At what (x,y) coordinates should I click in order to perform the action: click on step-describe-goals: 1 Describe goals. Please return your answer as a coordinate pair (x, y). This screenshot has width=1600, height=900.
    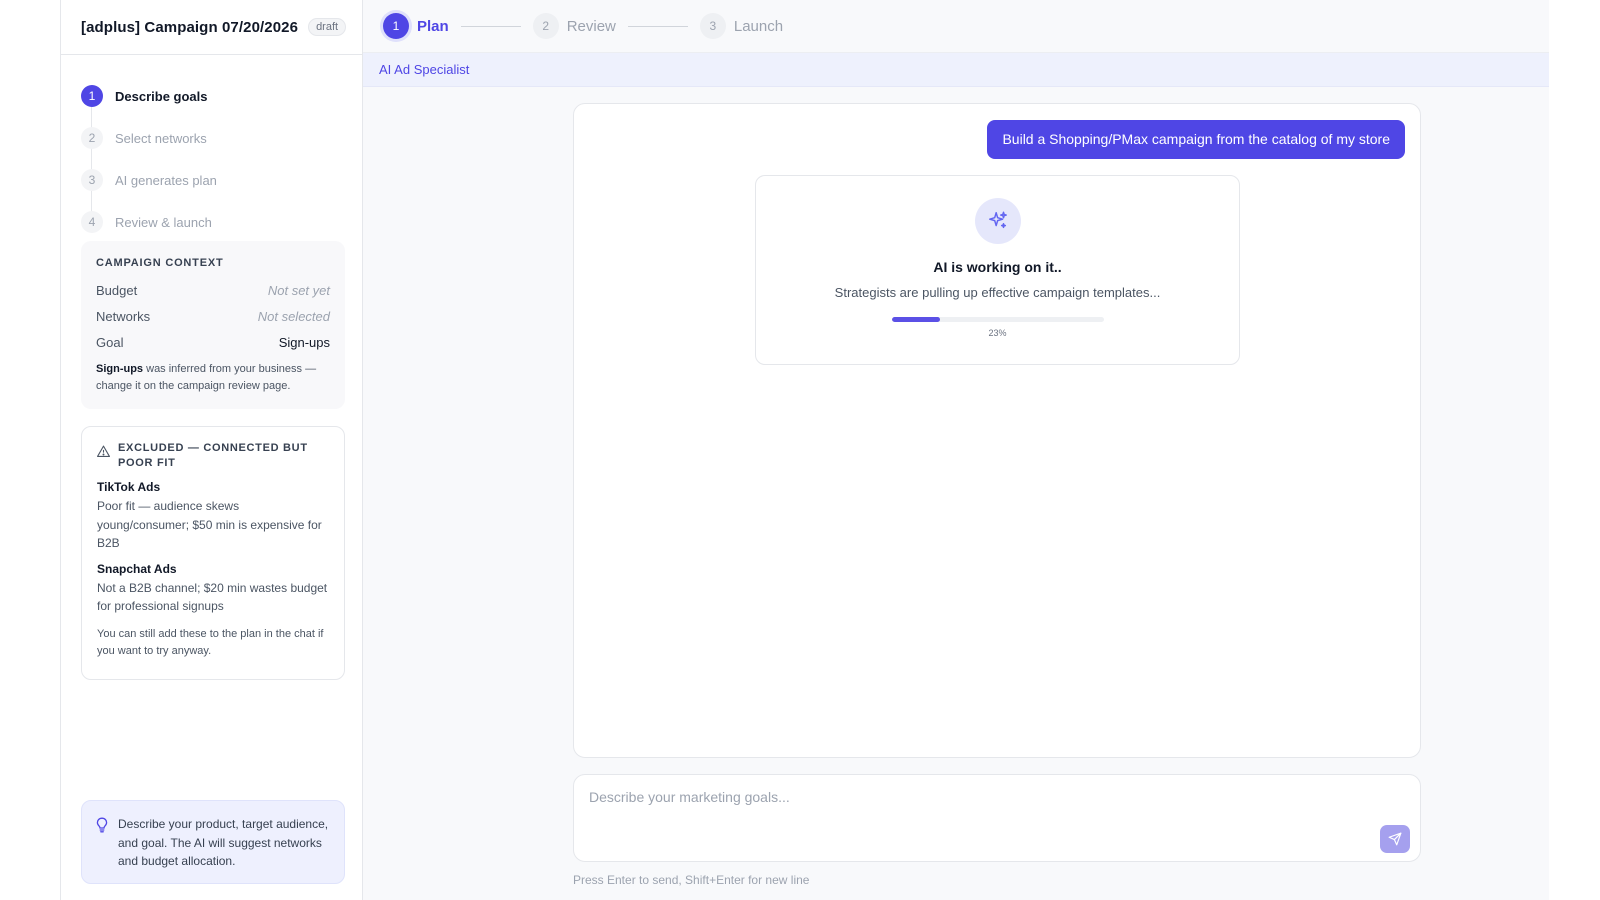
    Looking at the image, I should click on (221, 96).